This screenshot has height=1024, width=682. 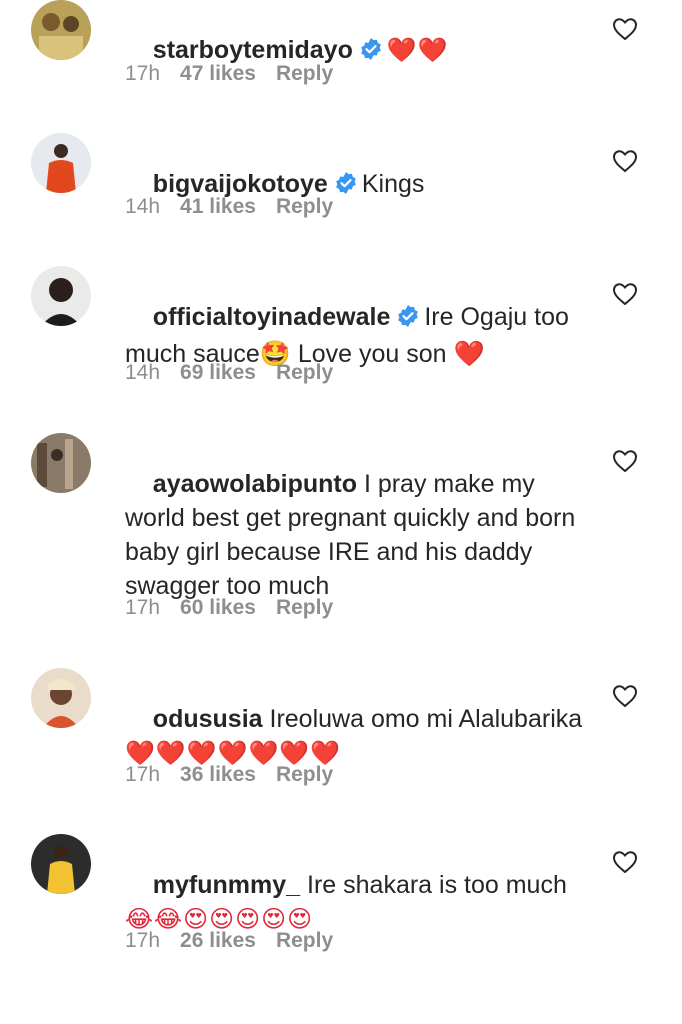 I want to click on comment-username: myfunmmy_, so click(x=226, y=885).